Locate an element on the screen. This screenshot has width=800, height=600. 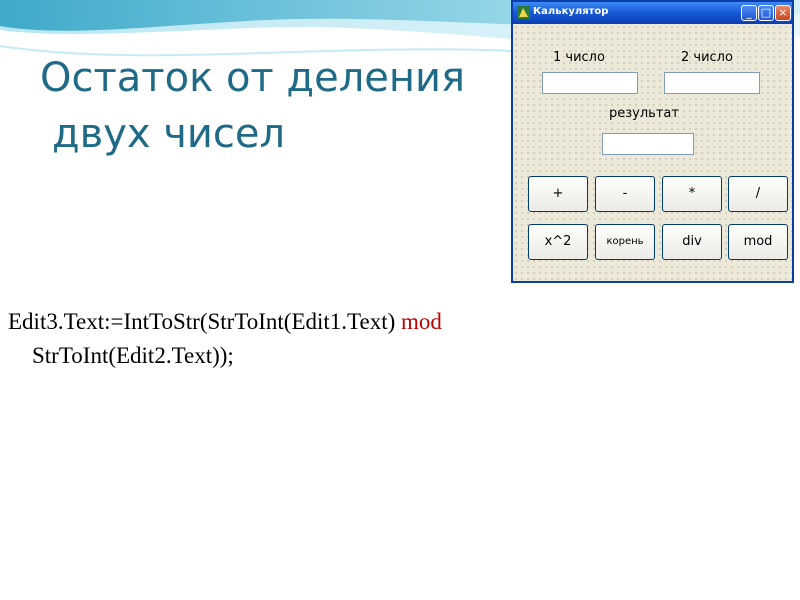
root-button: корень is located at coordinates (625, 242).